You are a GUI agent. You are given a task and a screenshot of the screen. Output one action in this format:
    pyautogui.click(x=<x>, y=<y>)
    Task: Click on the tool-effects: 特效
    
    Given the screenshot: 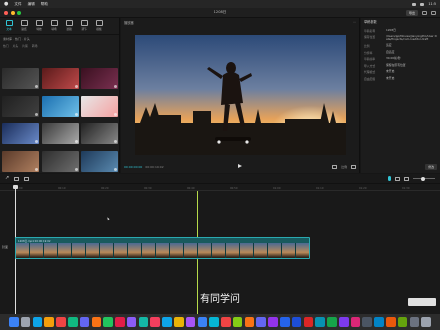 What is the action you would take?
    pyautogui.click(x=39, y=27)
    